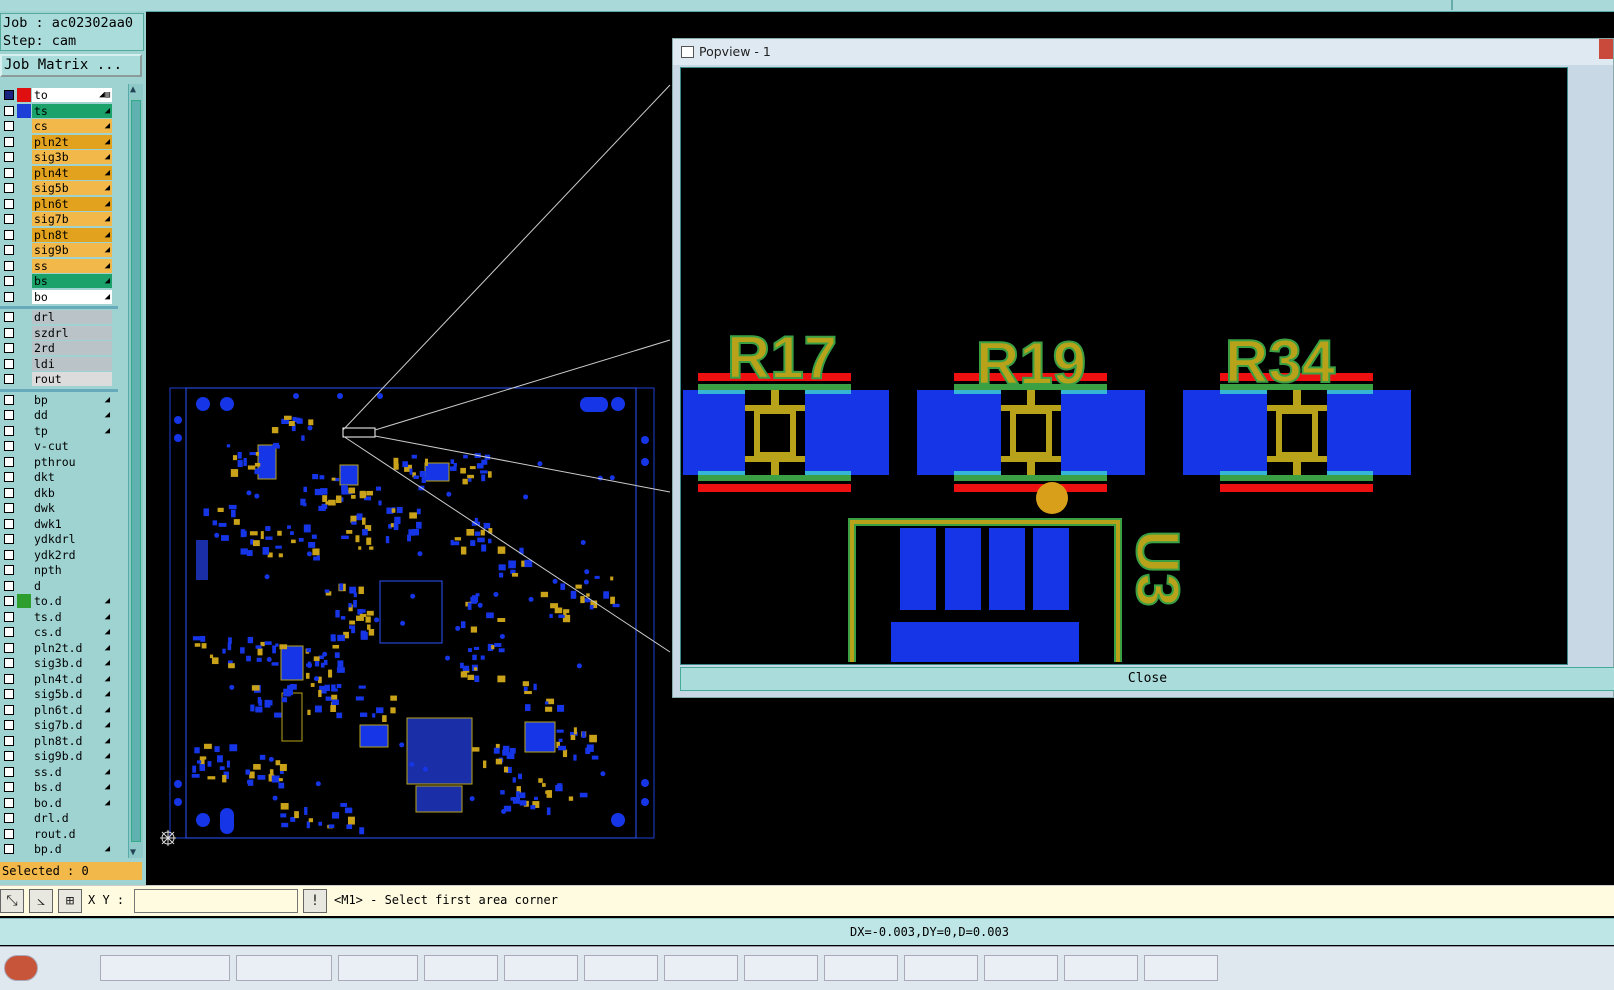 This screenshot has width=1614, height=990. Describe the element at coordinates (1143, 52) in the screenshot. I see `popview-titlebar: Popview - 1` at that location.